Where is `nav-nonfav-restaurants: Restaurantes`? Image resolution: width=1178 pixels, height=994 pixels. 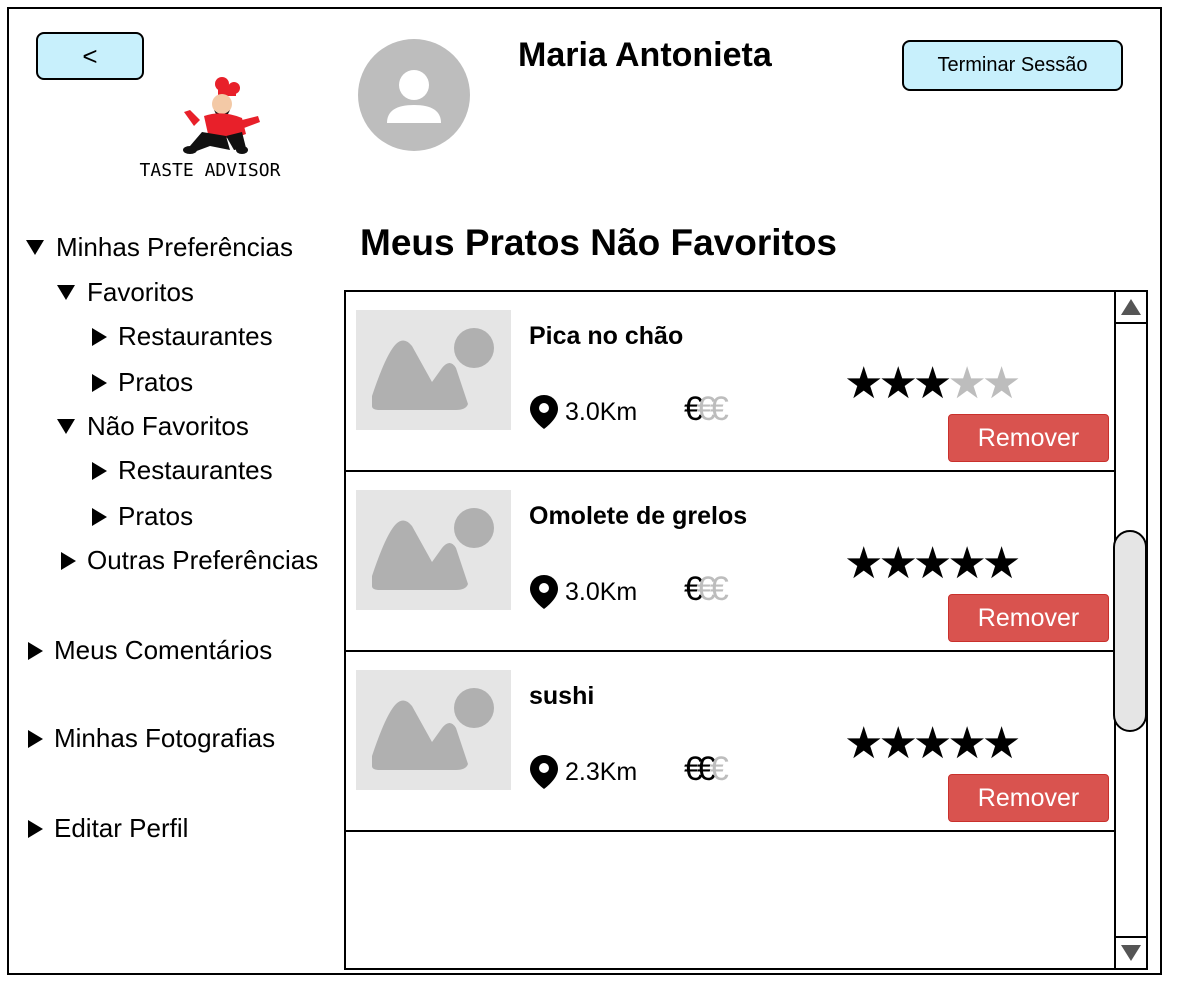
nav-nonfav-restaurants: Restaurantes is located at coordinates (182, 470).